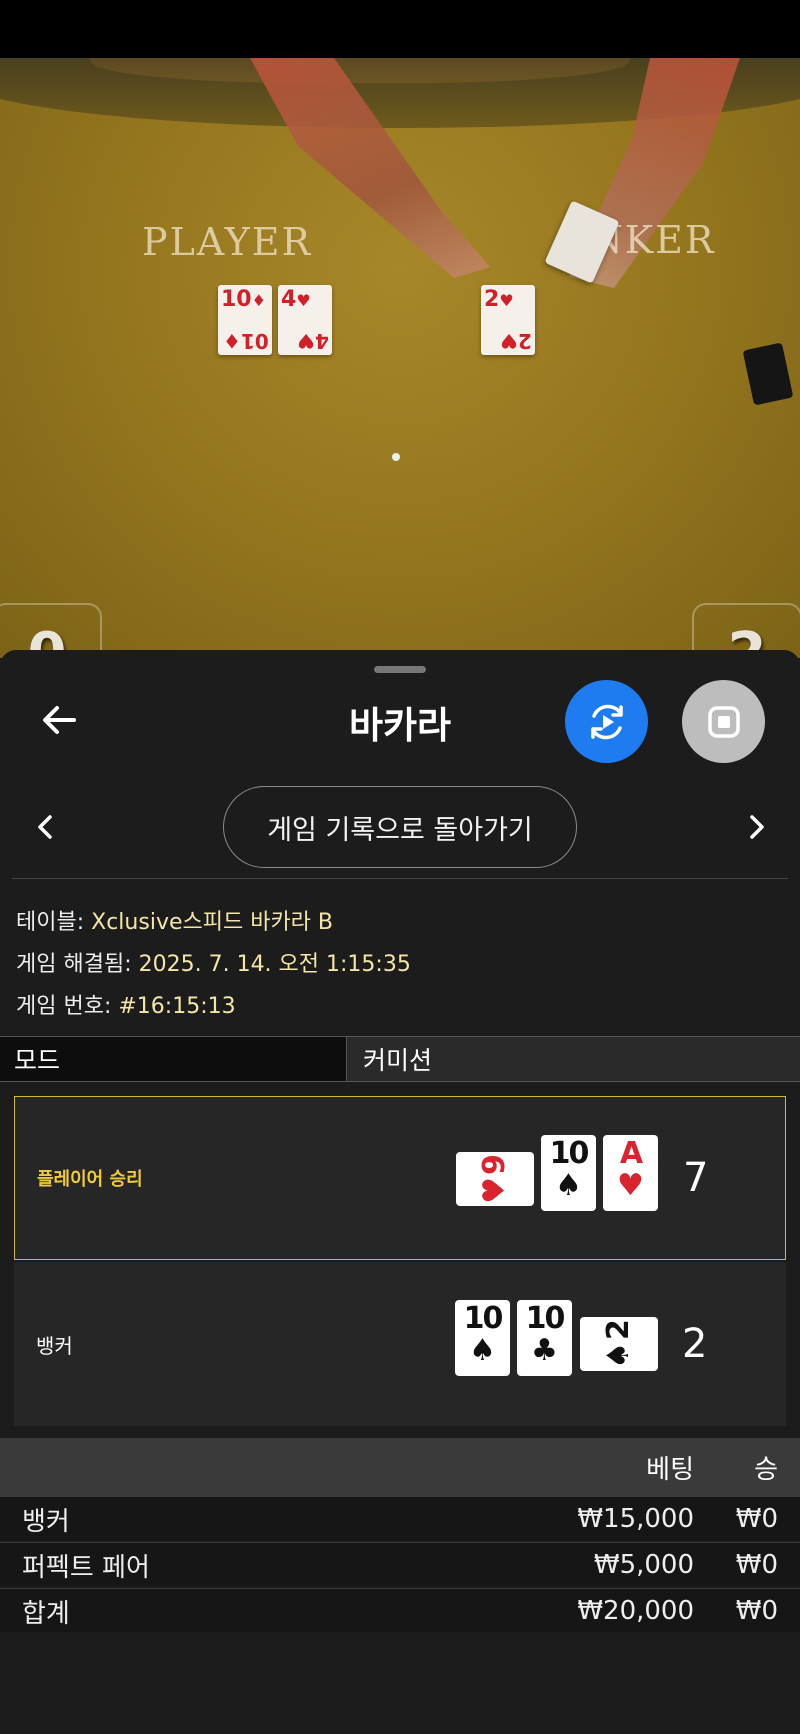 This screenshot has height=1734, width=800. I want to click on game-number-label: 게임 번호:, so click(67, 1006).